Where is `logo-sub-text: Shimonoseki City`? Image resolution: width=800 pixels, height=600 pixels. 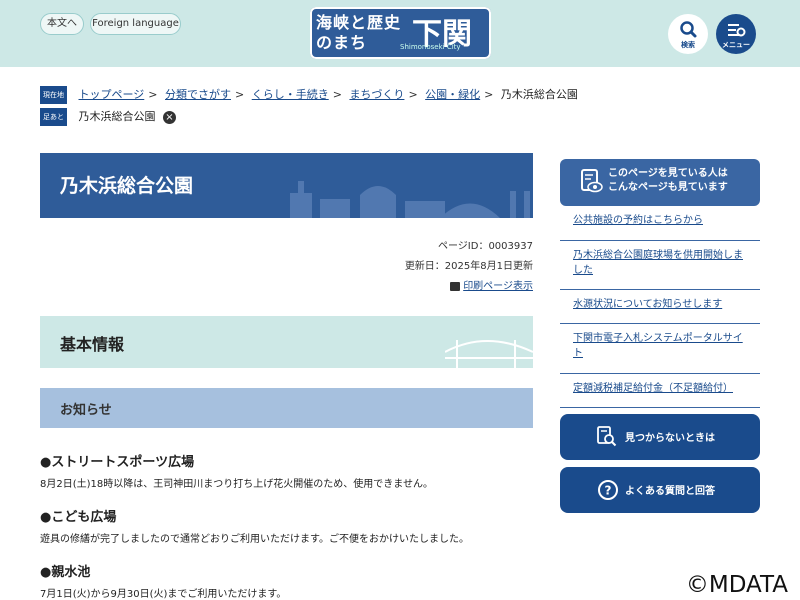
logo-sub-text: Shimonoseki City is located at coordinates (430, 47).